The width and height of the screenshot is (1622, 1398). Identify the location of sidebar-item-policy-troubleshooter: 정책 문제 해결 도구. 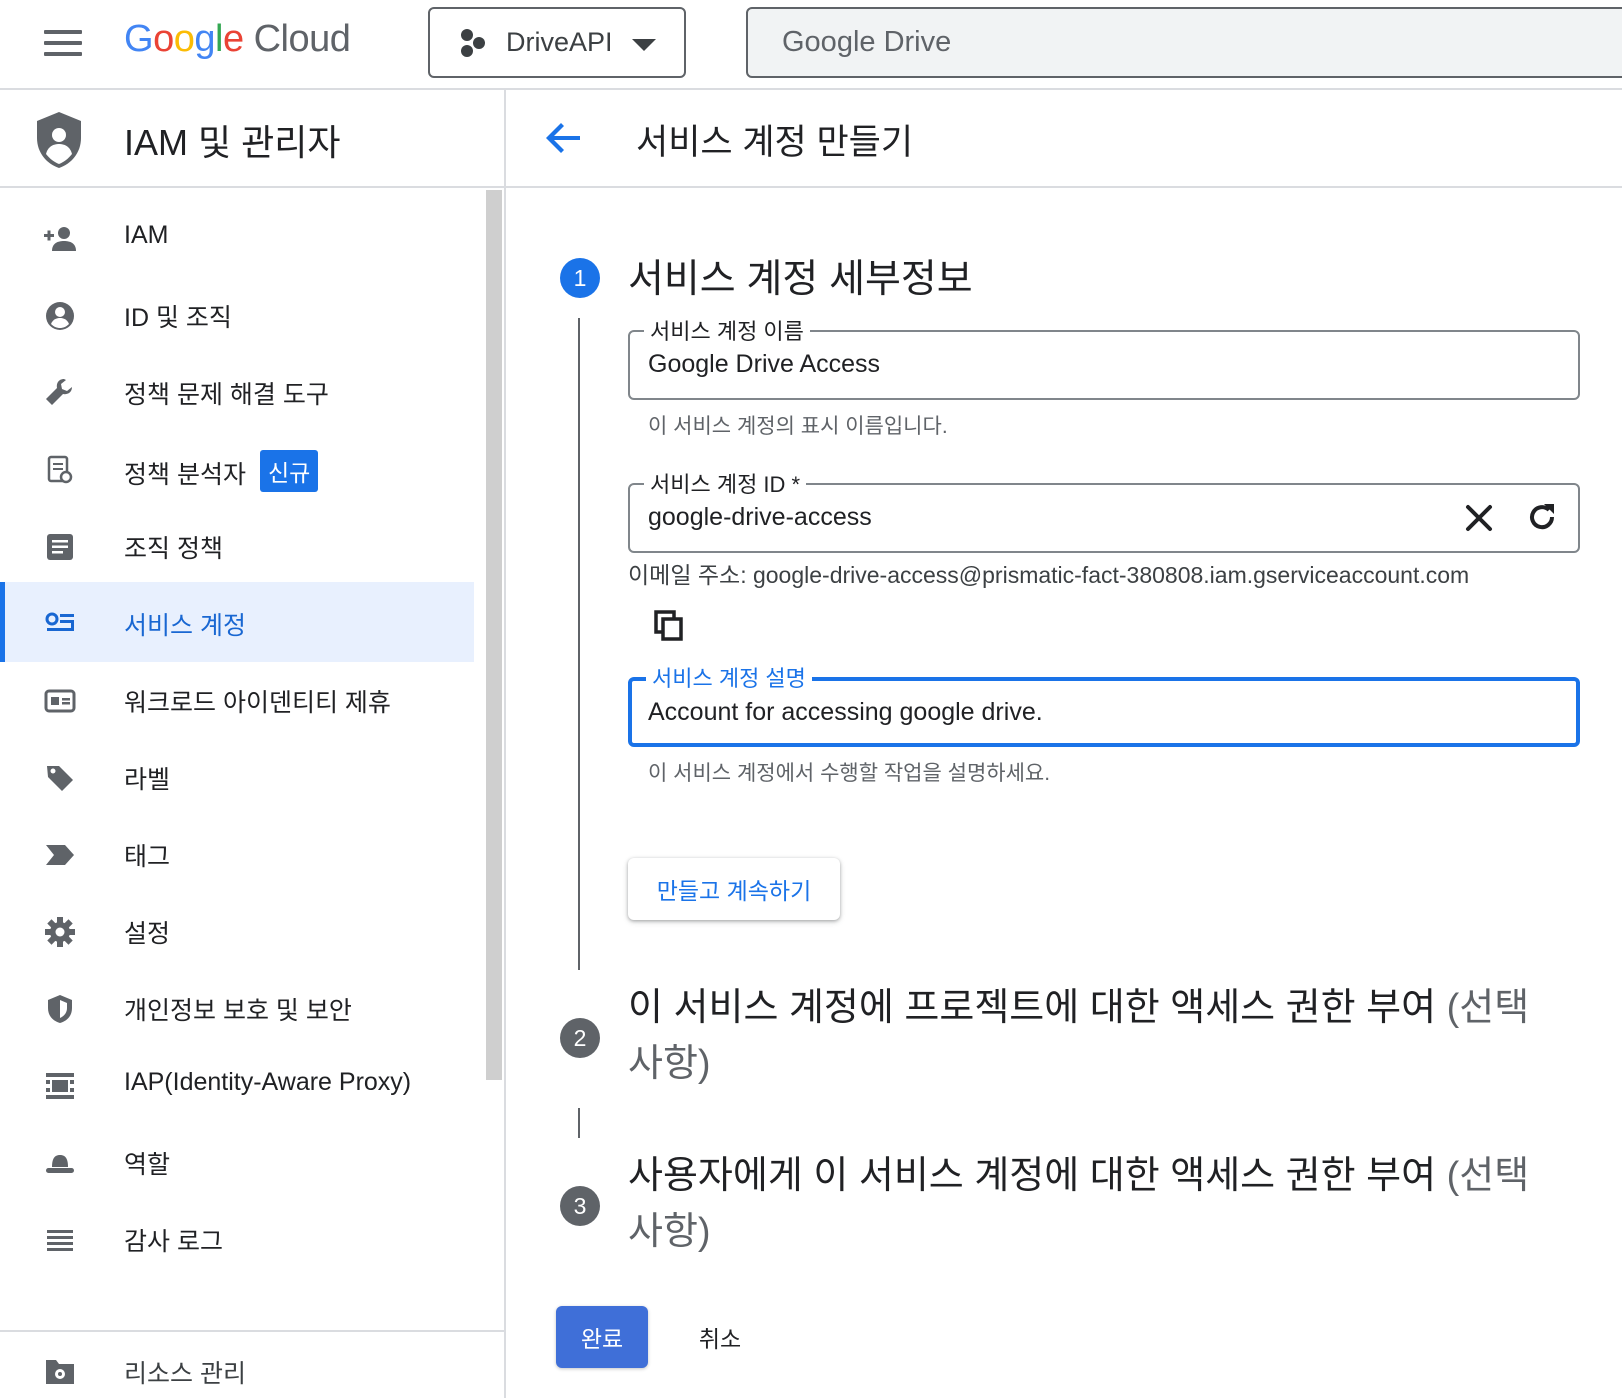
(237, 391).